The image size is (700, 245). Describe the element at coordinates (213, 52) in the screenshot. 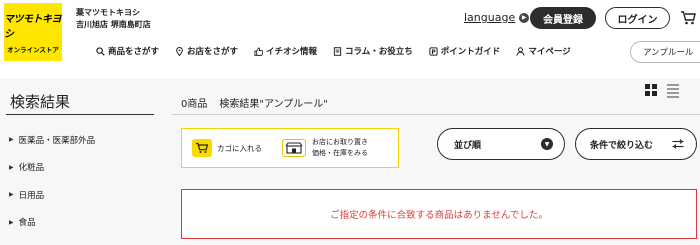

I see `nav-label: お店をさがす` at that location.